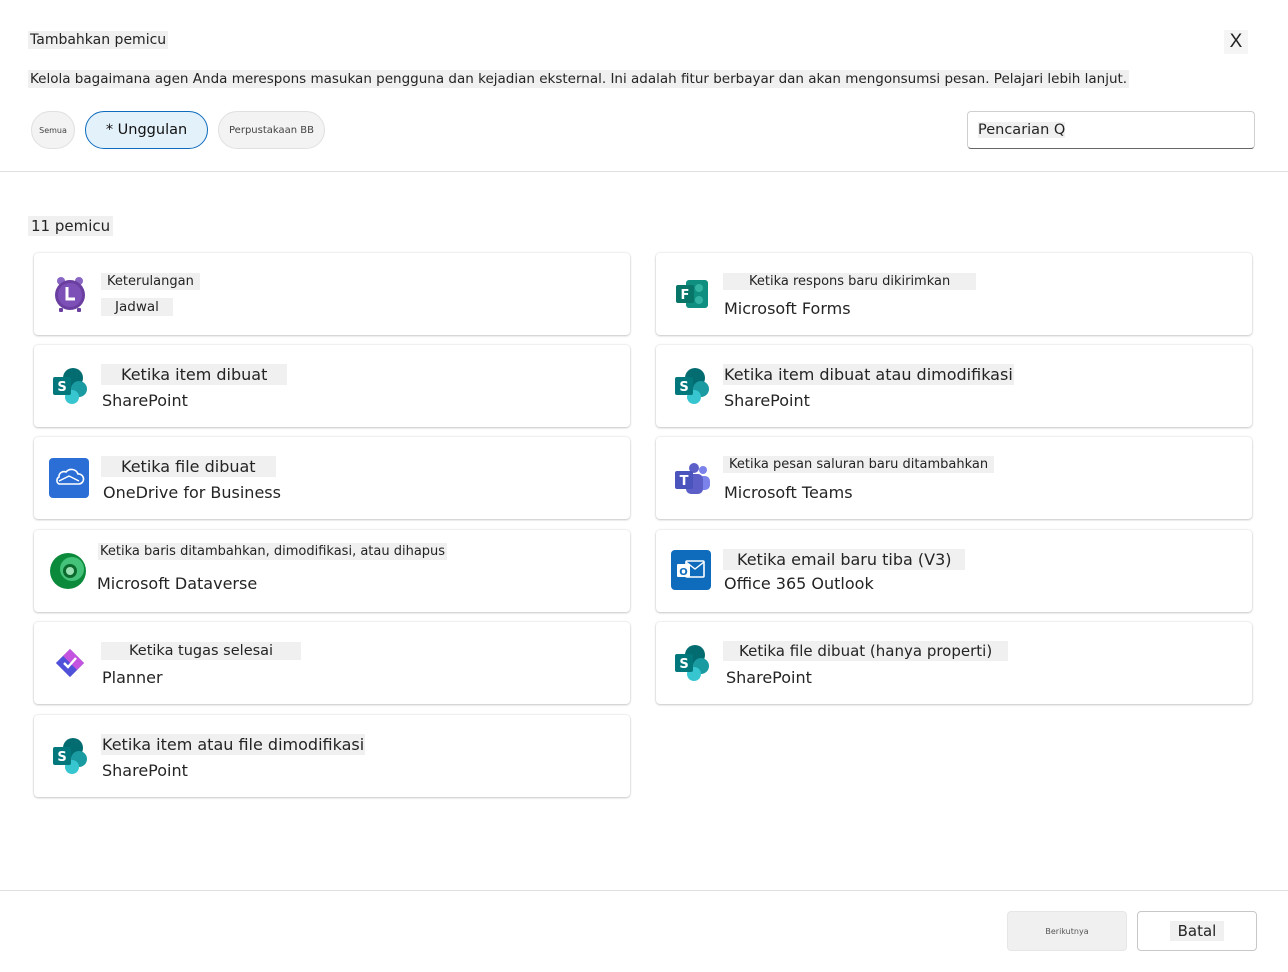 The image size is (1288, 972). What do you see at coordinates (684, 481) in the screenshot?
I see `svg-text: T` at bounding box center [684, 481].